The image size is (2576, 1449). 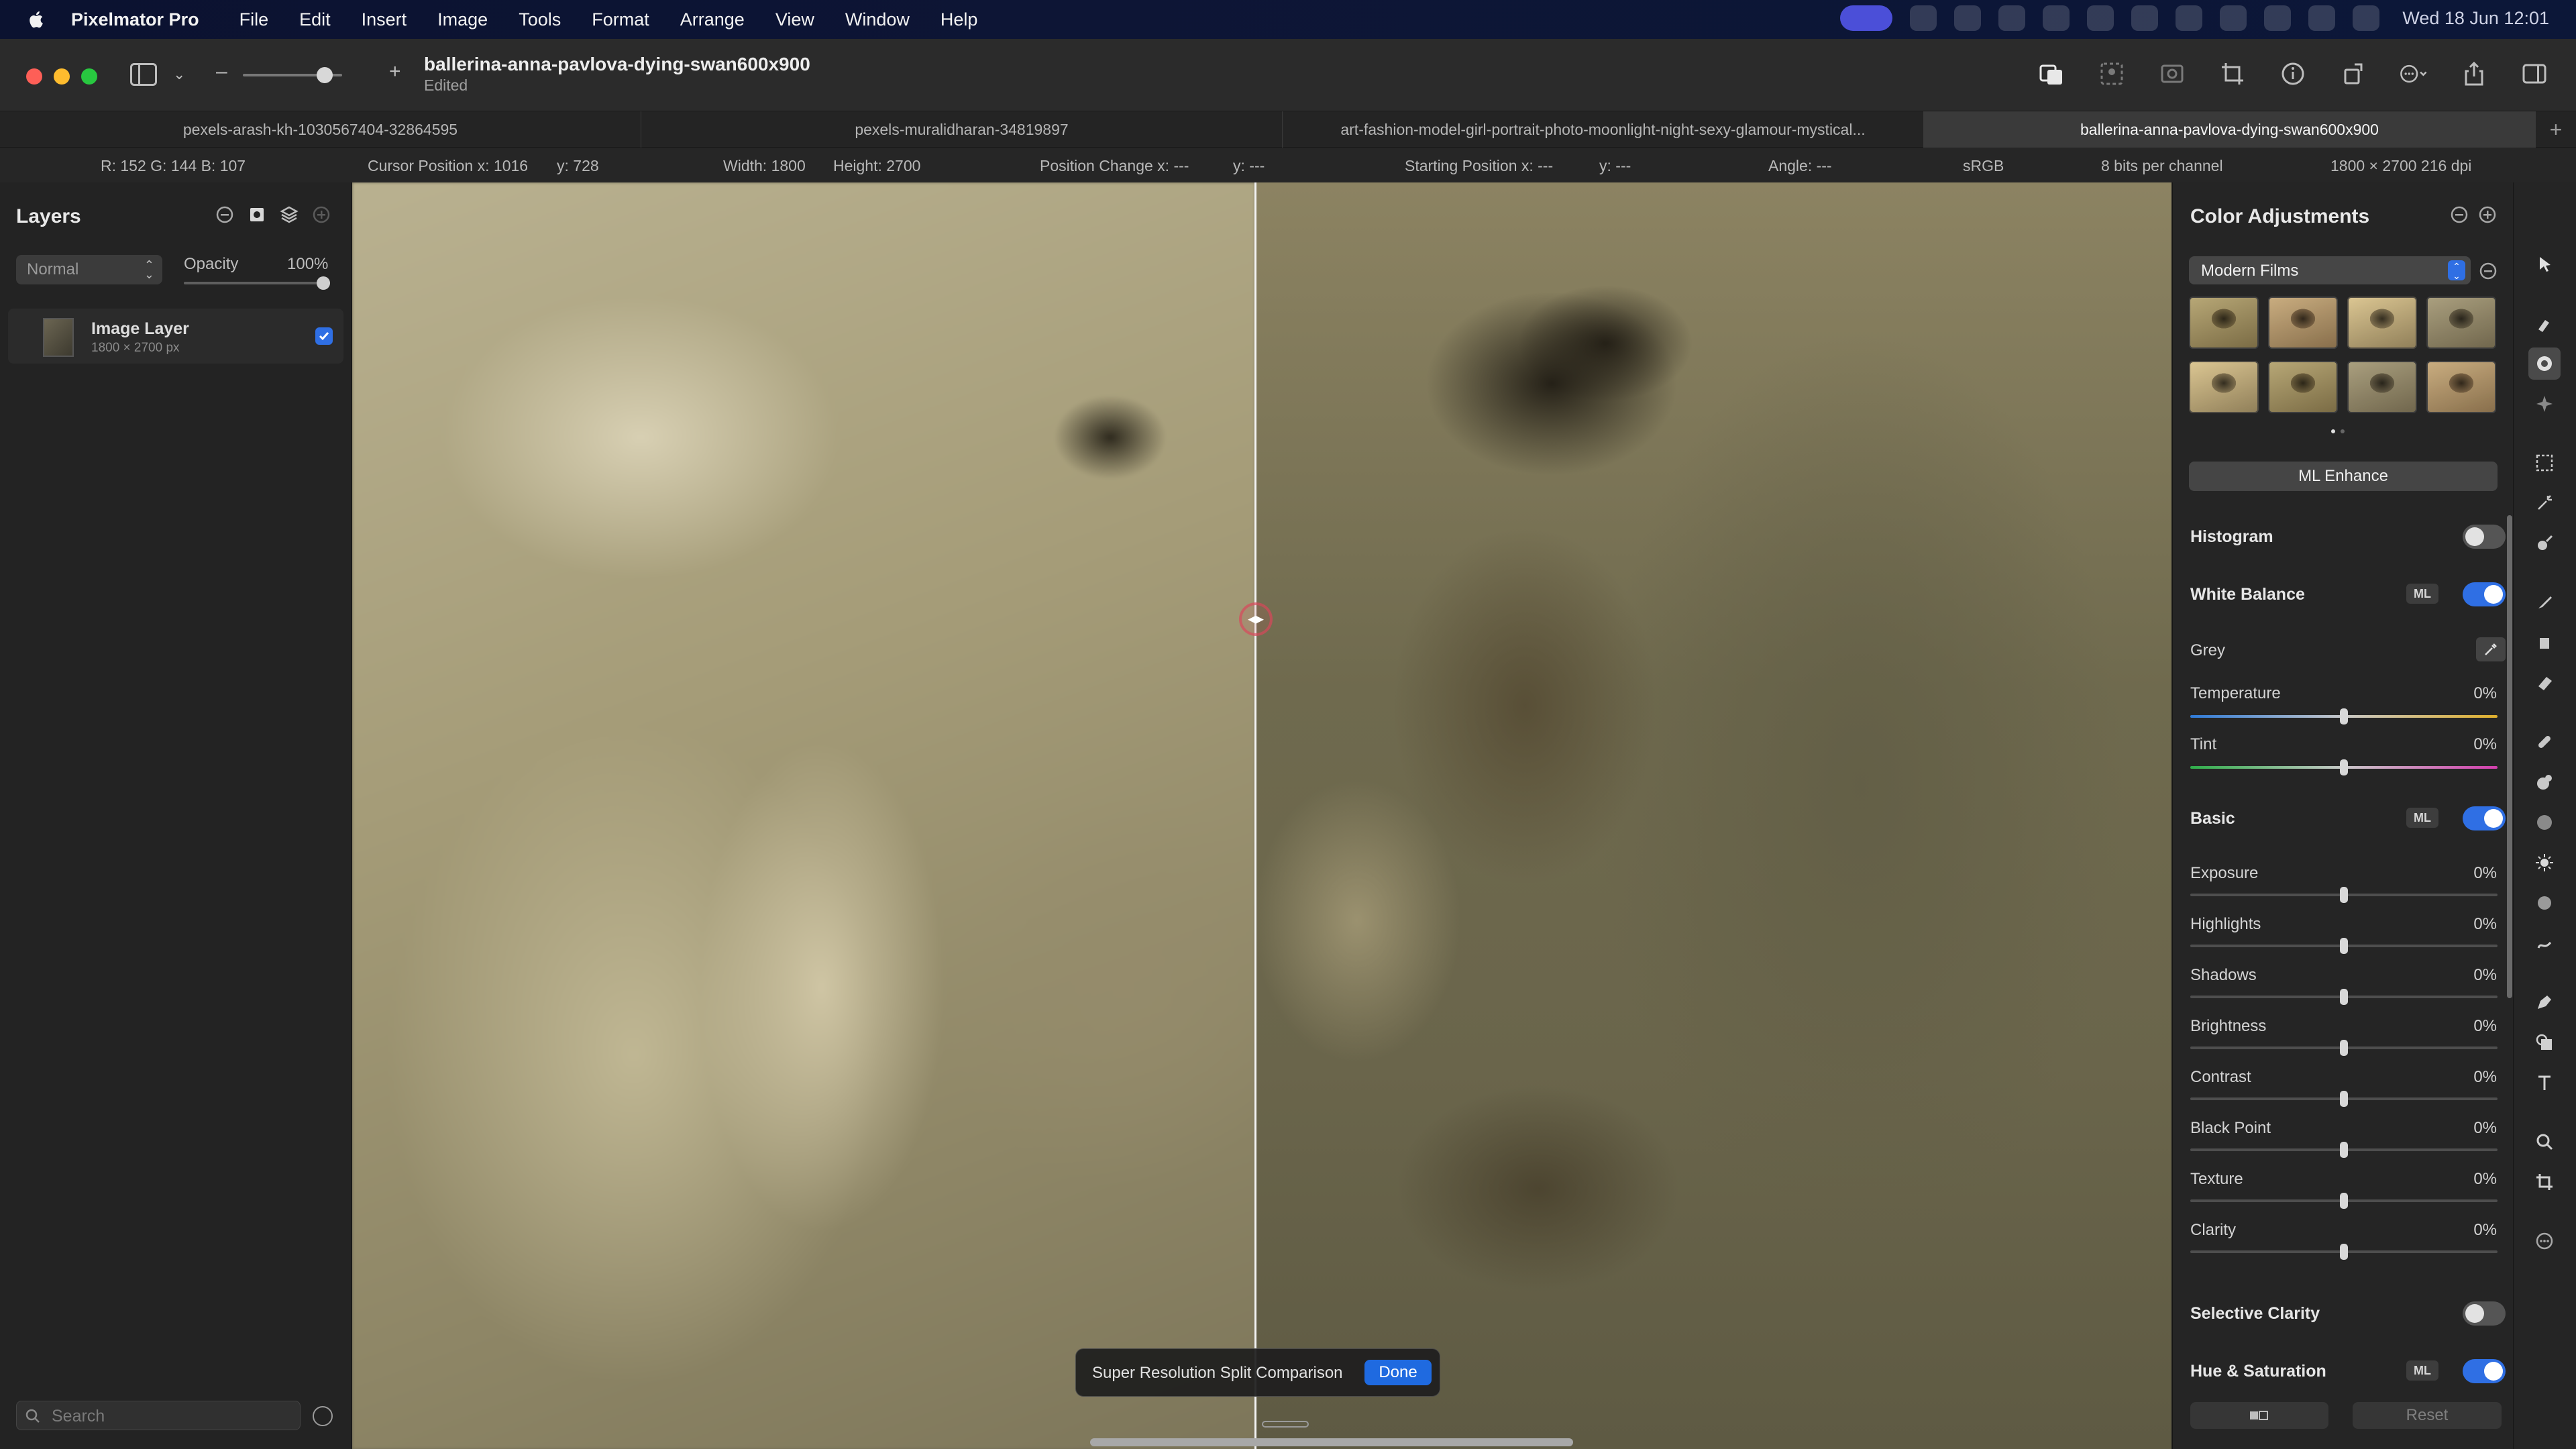 What do you see at coordinates (2343, 476) in the screenshot?
I see `ml-enhance-button: ML Enhance` at bounding box center [2343, 476].